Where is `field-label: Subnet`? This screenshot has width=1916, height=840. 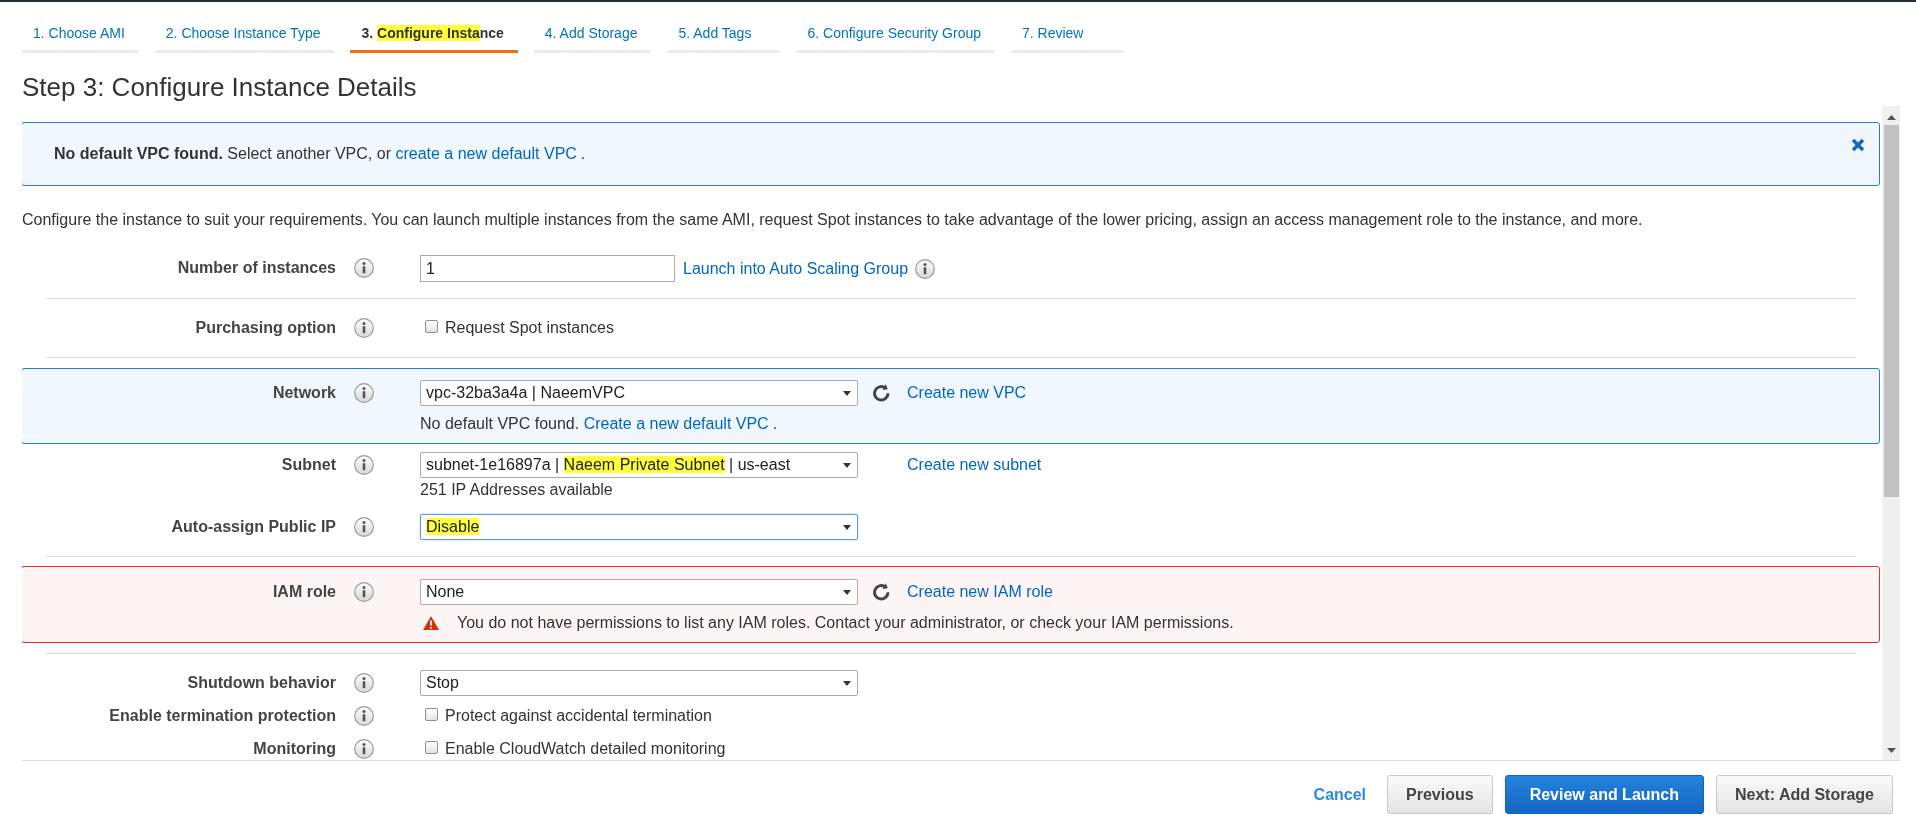 field-label: Subnet is located at coordinates (308, 465).